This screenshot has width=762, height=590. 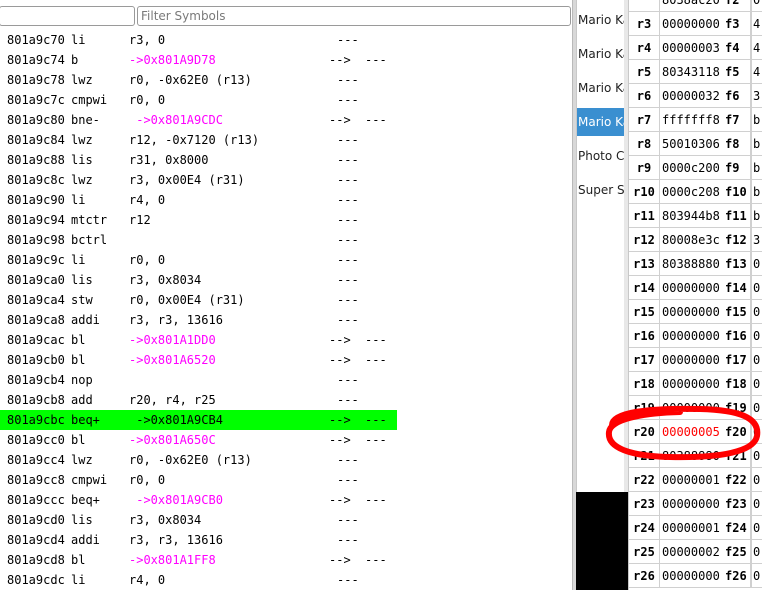 I want to click on instruction-operands: r0, 0x00E4 (r31), so click(x=187, y=300).